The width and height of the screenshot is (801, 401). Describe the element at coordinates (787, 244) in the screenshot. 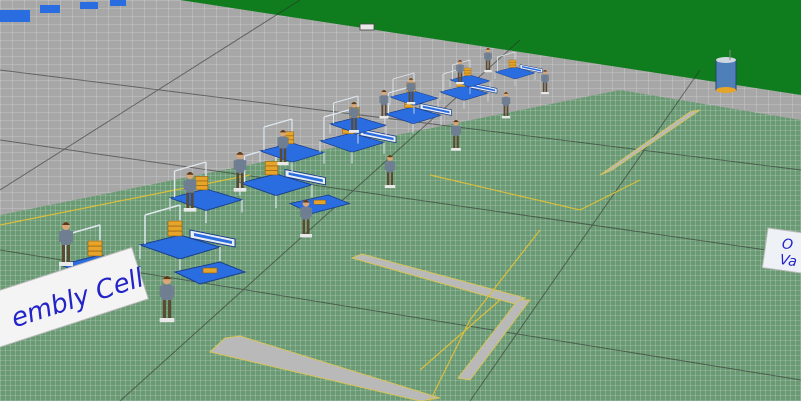

I see `right-label-line-1: O` at that location.